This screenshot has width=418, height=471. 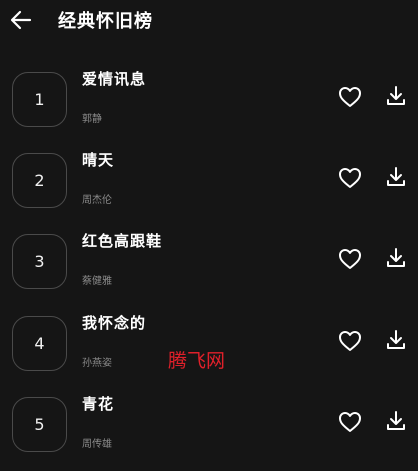 What do you see at coordinates (97, 363) in the screenshot?
I see `song-artist: 孙燕姿` at bounding box center [97, 363].